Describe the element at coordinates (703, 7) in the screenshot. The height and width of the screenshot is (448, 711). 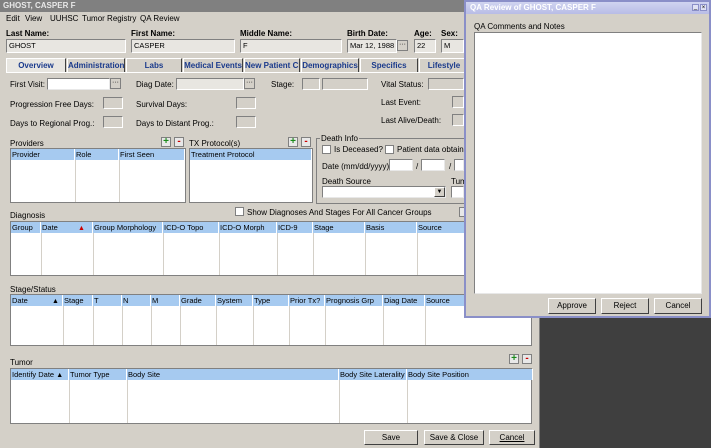
I see `close-icon: ×` at that location.